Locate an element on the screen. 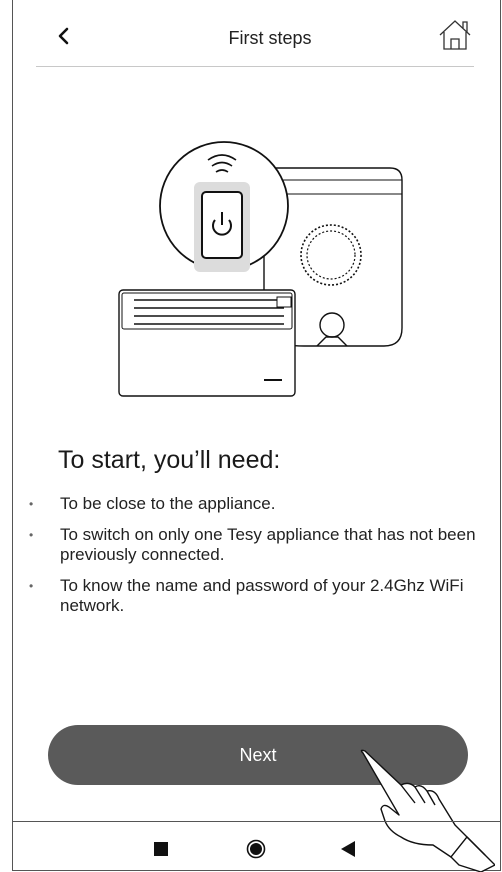 The image size is (502, 872). navbar-divider is located at coordinates (256, 821).